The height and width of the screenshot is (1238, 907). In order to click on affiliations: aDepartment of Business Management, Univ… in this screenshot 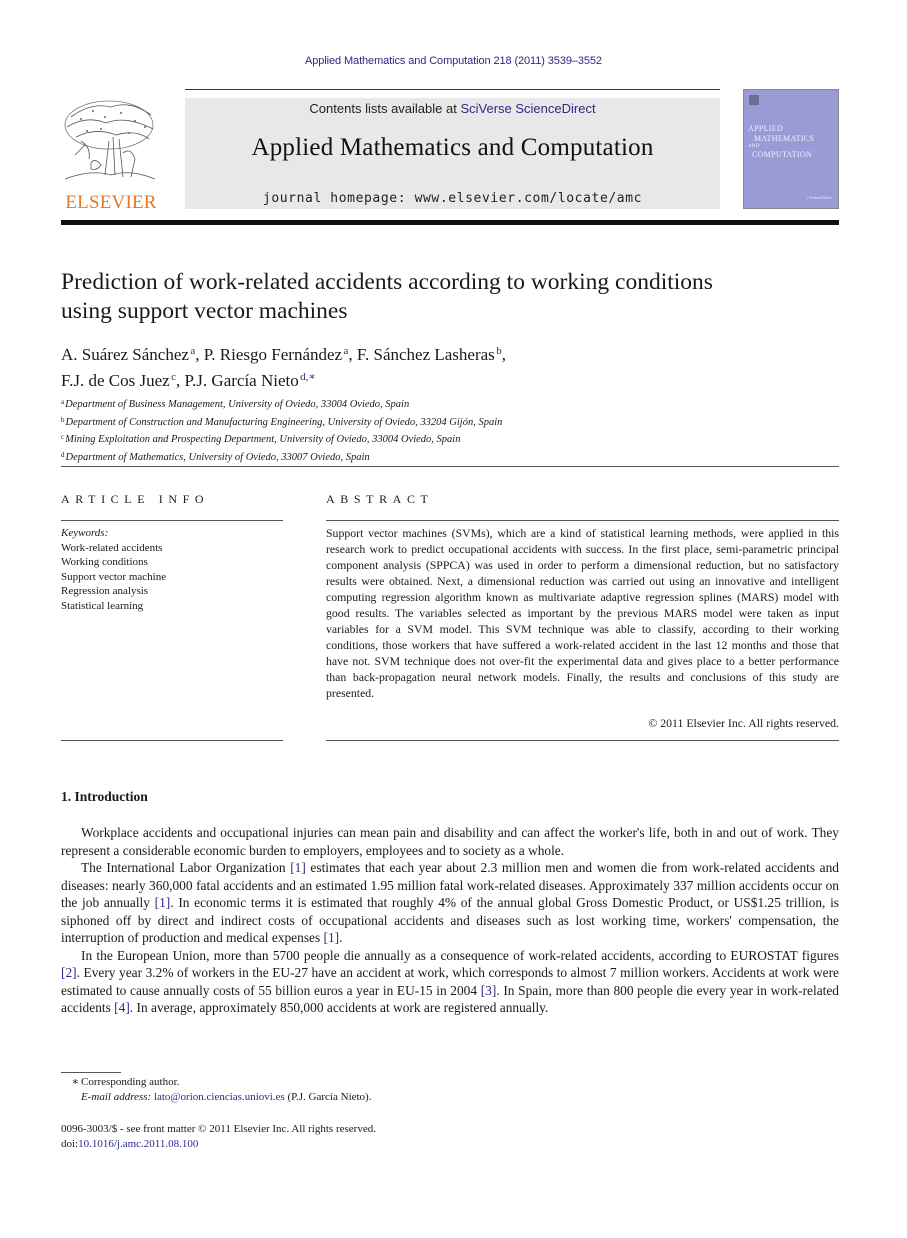, I will do `click(451, 430)`.